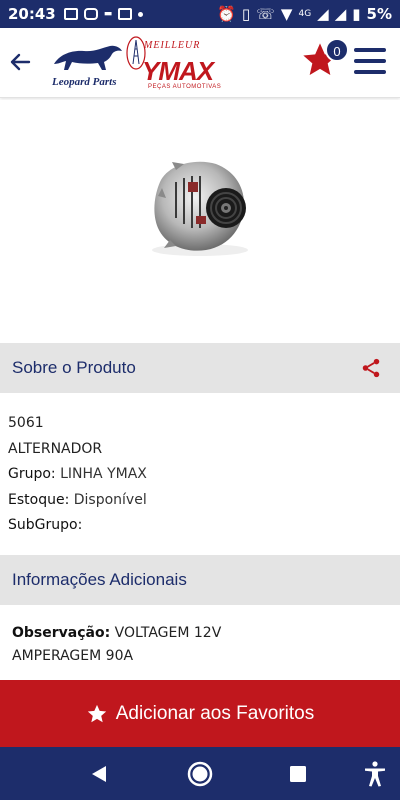 This screenshot has height=800, width=400. I want to click on leopard-parts-logo: Leopard Parts, so click(87, 65).